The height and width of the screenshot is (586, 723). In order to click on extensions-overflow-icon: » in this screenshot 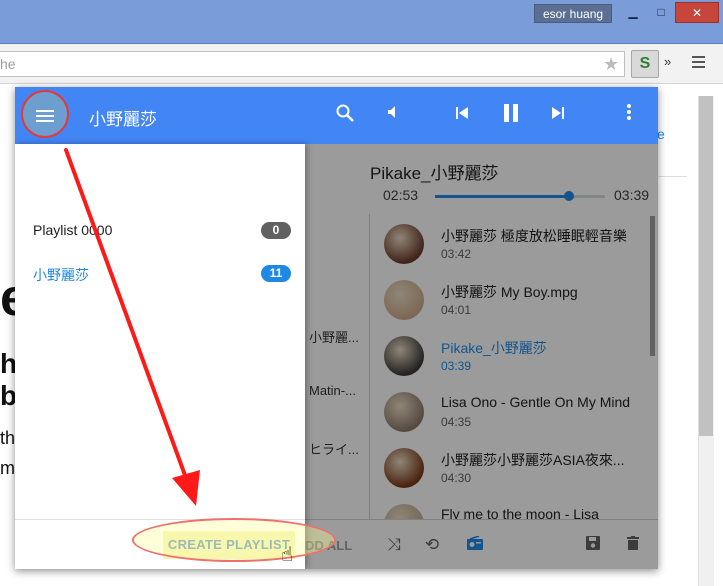, I will do `click(667, 61)`.